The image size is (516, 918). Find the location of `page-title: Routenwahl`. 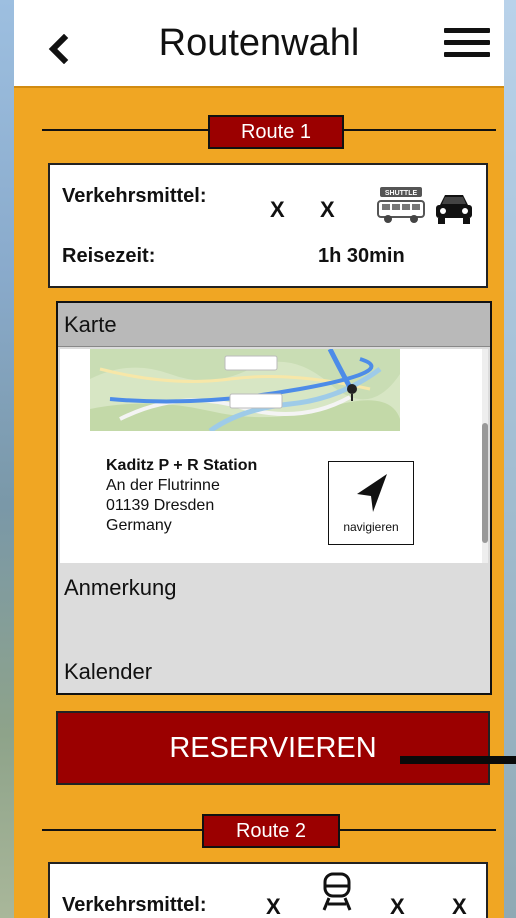

page-title: Routenwahl is located at coordinates (259, 43).